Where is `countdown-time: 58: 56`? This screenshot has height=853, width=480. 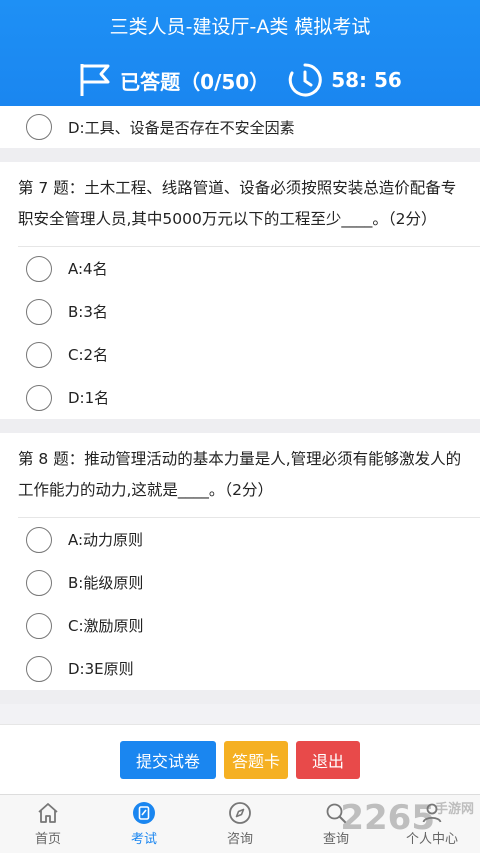 countdown-time: 58: 56 is located at coordinates (366, 80).